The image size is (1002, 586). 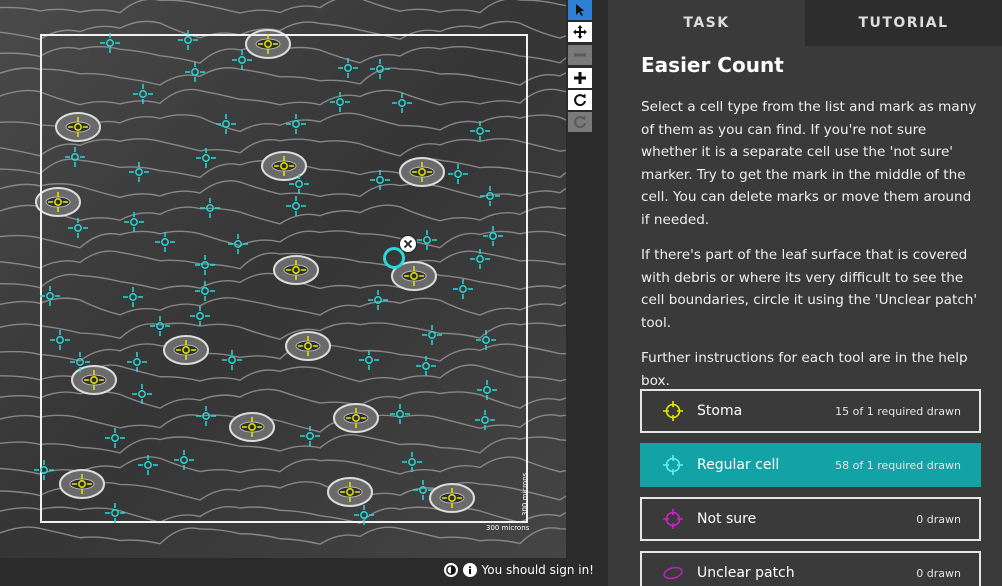 What do you see at coordinates (746, 573) in the screenshot?
I see `answer-label: Unclear patch` at bounding box center [746, 573].